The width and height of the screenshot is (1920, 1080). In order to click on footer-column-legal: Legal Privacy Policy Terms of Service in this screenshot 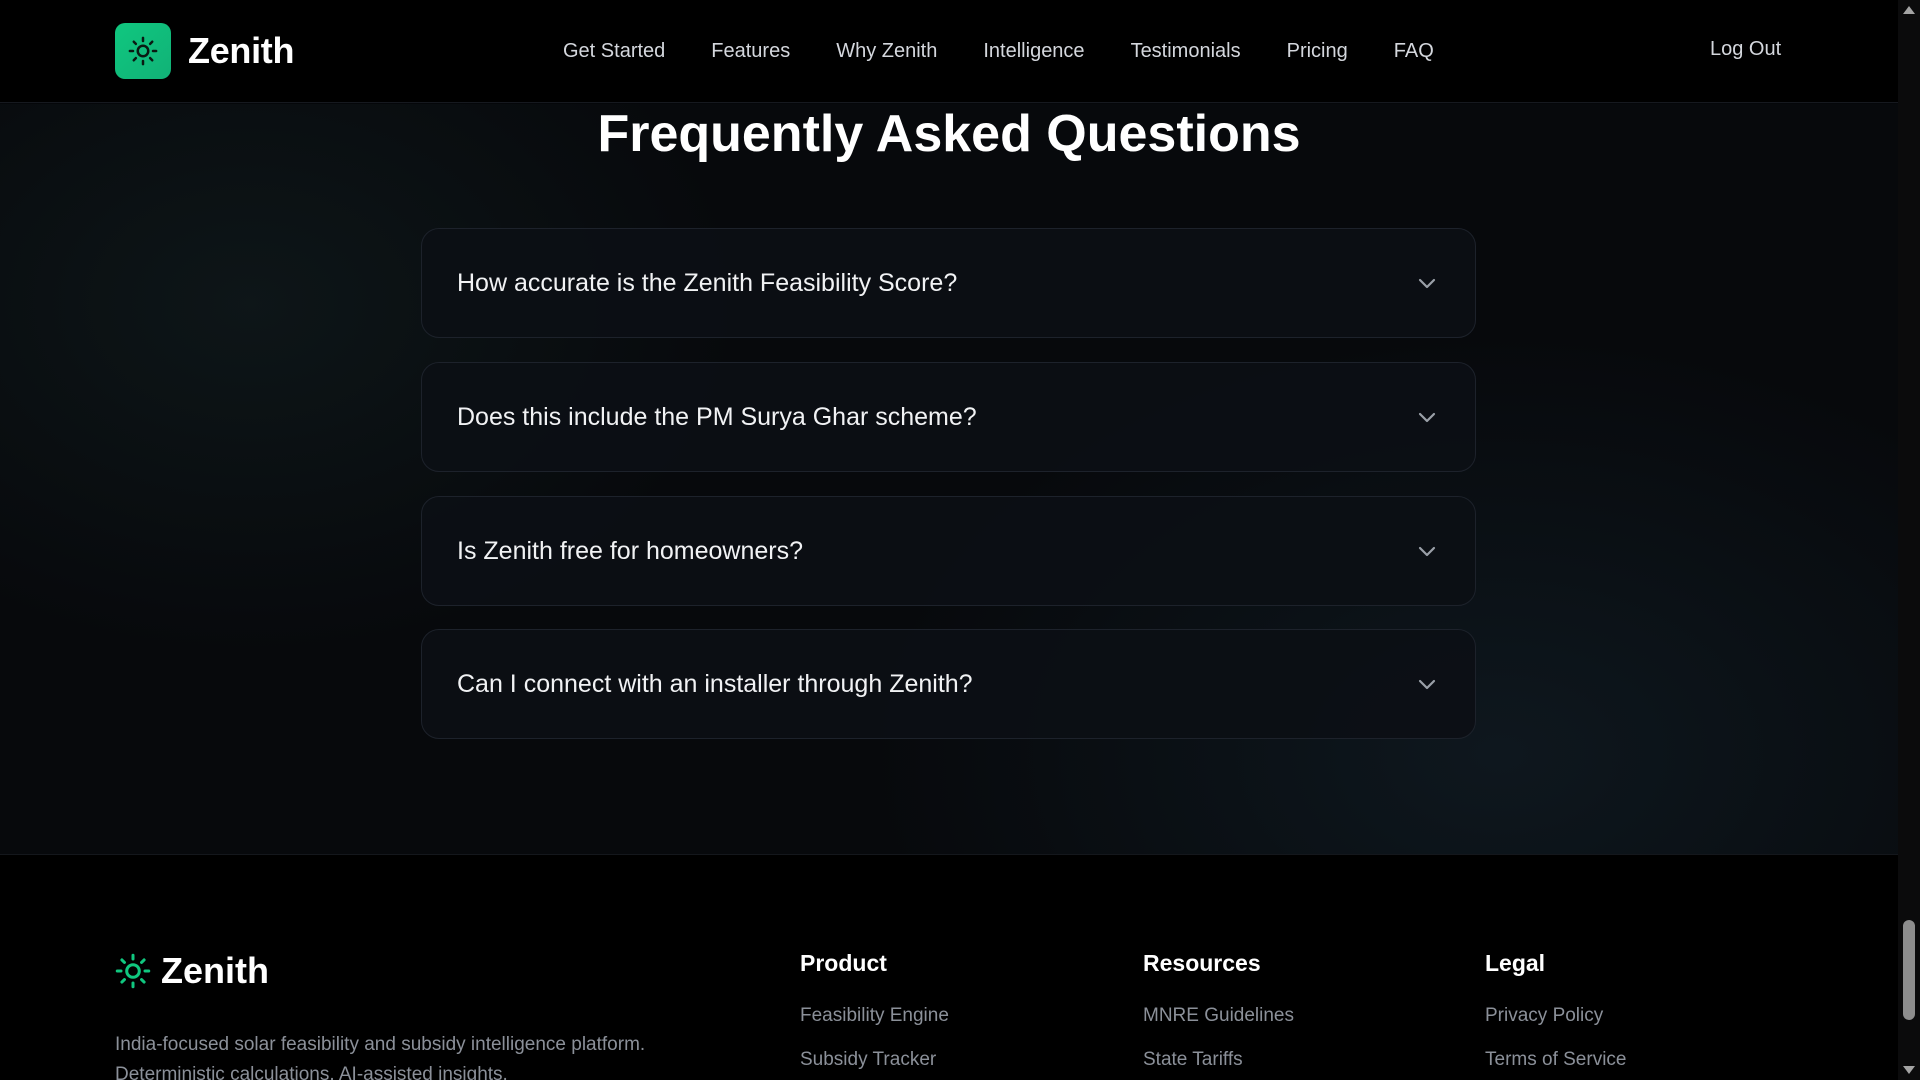, I will do `click(1555, 1015)`.